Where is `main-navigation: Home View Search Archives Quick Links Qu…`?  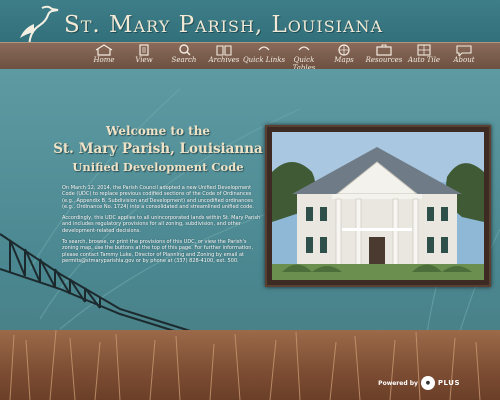
main-navigation: Home View Search Archives Quick Links Qu… is located at coordinates (250, 57).